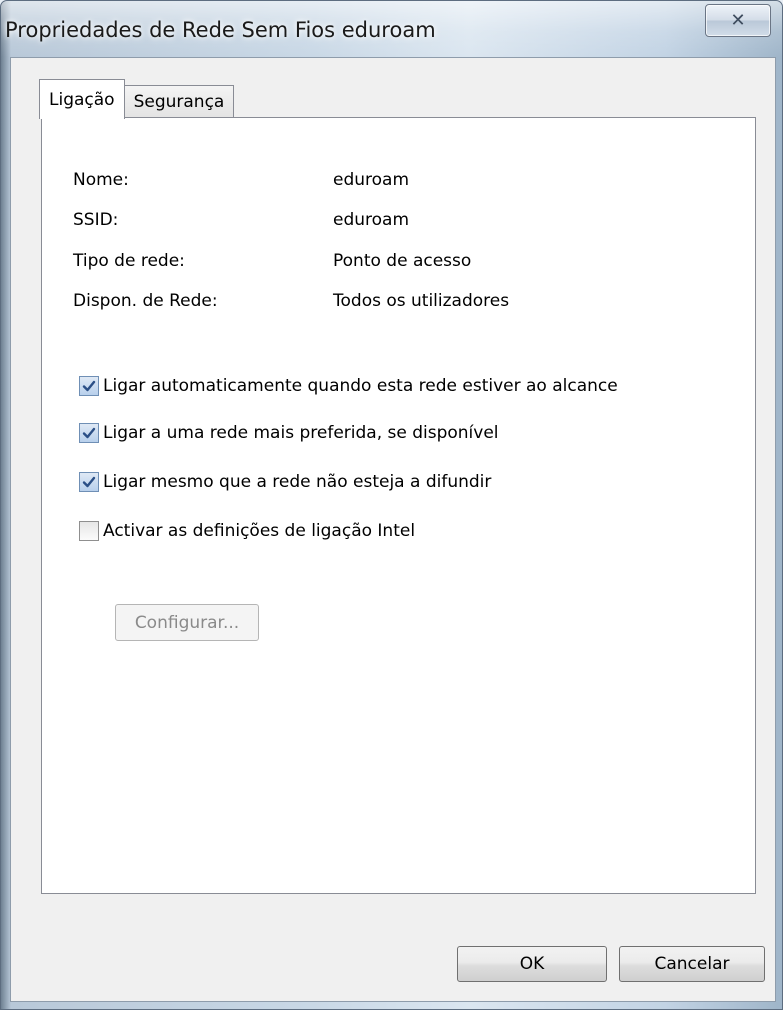 The height and width of the screenshot is (1010, 783). What do you see at coordinates (101, 180) in the screenshot?
I see `name-label: Nome:` at bounding box center [101, 180].